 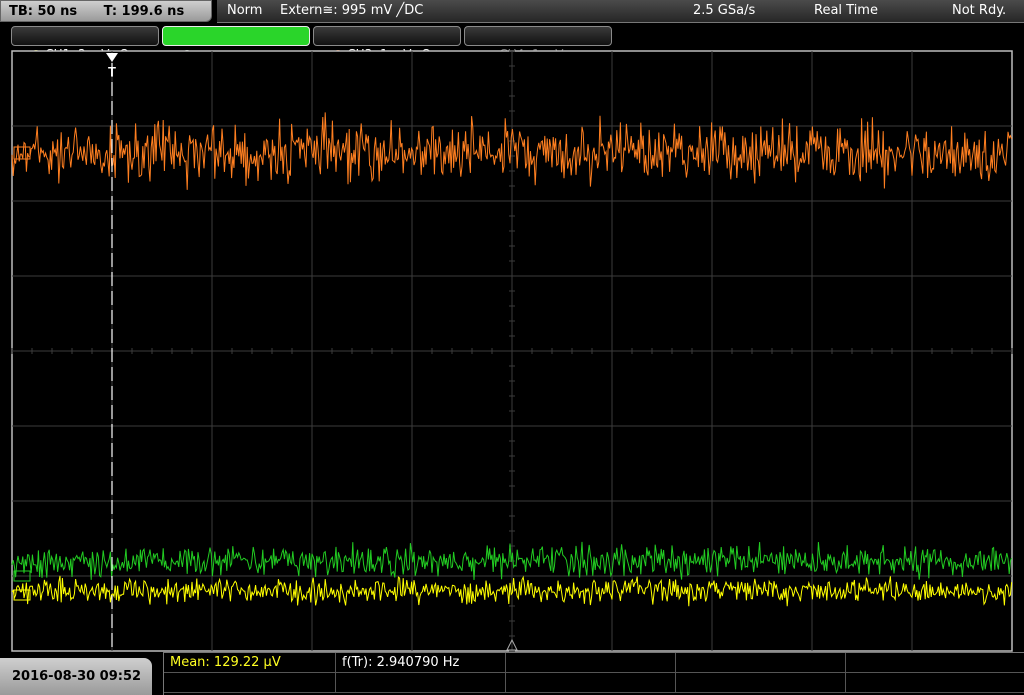 What do you see at coordinates (387, 43) in the screenshot?
I see `channel-3-button: CH3: 1 mV≅Ω` at bounding box center [387, 43].